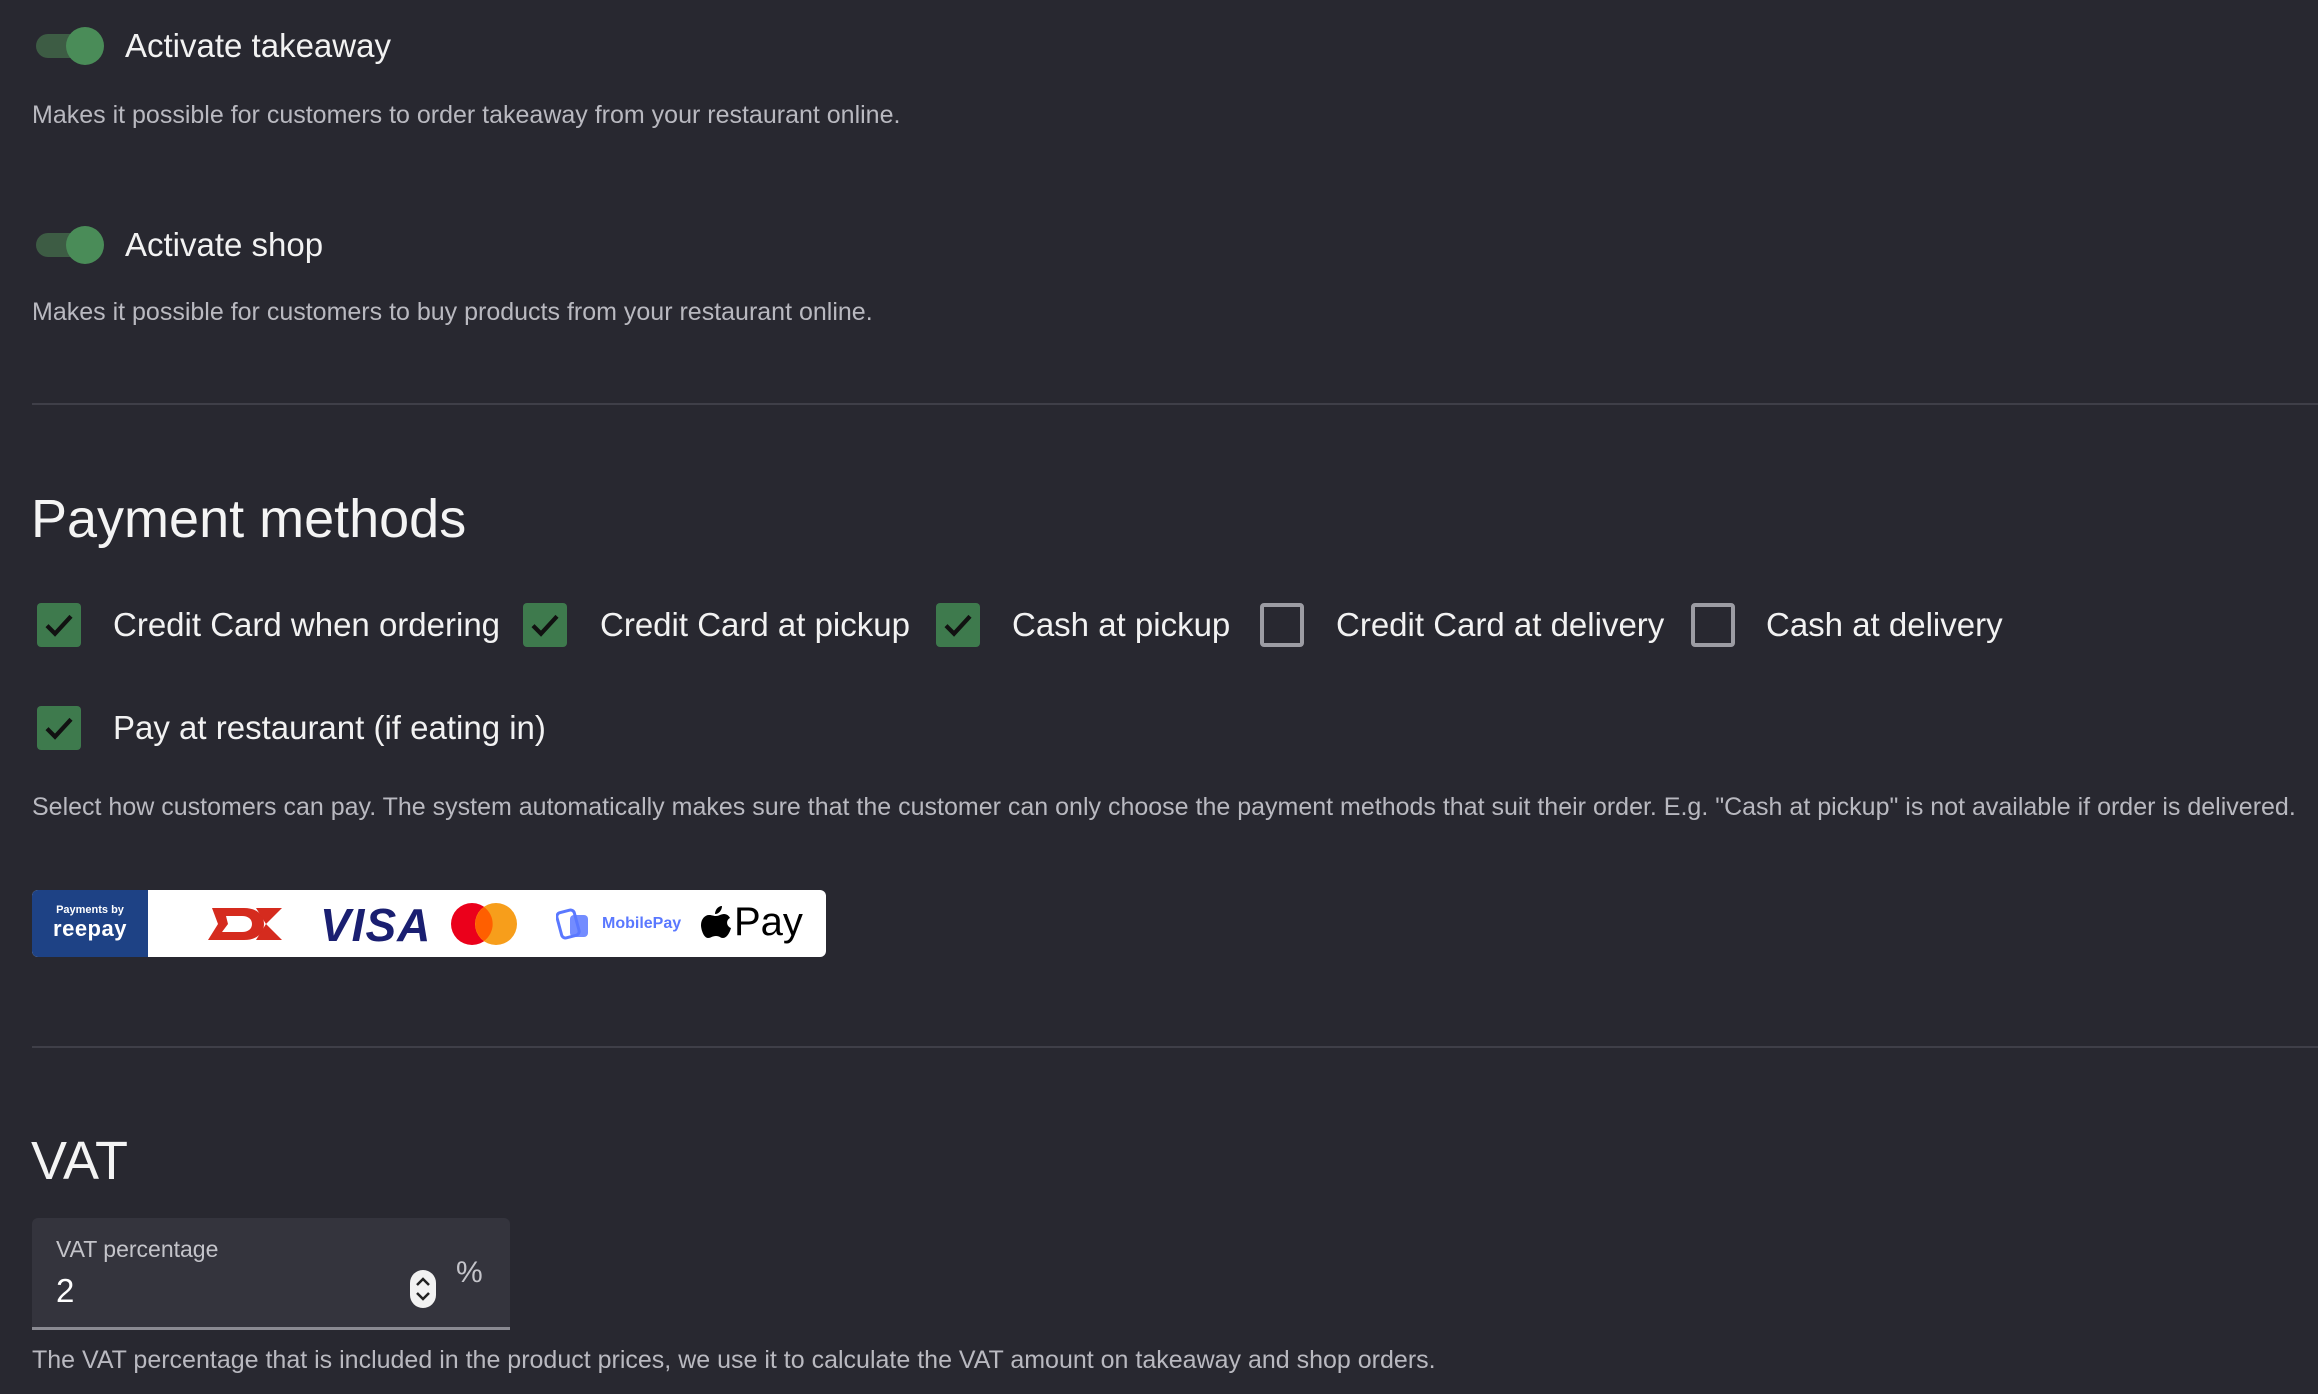  What do you see at coordinates (1884, 625) in the screenshot?
I see `checkbox-label: Cash at delivery` at bounding box center [1884, 625].